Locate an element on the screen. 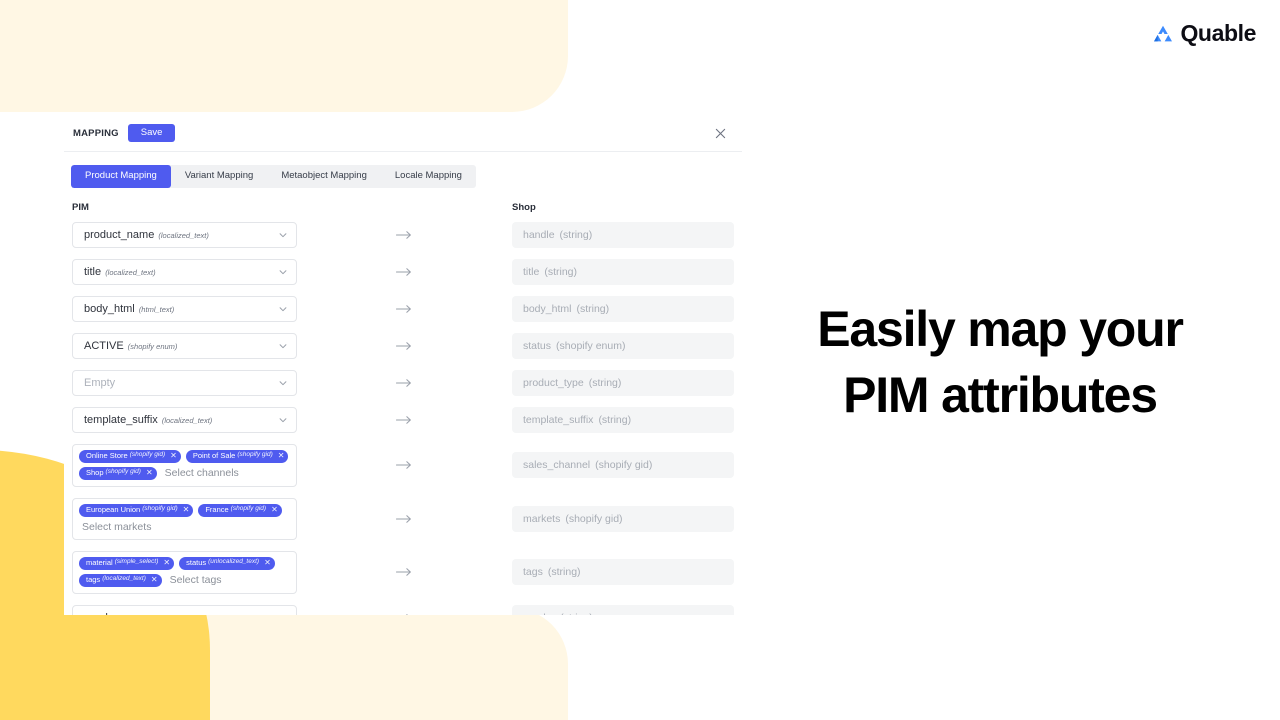 Image resolution: width=1280 pixels, height=720 pixels. shop-field-title: title (string) is located at coordinates (623, 271).